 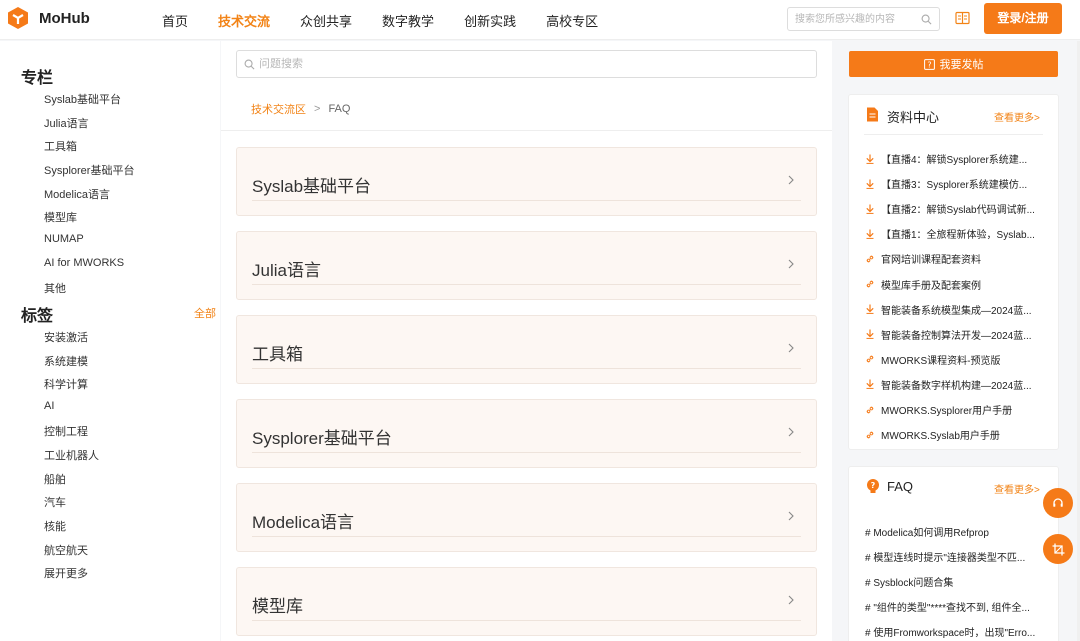 I want to click on resource-item: MWORKS.Syslab用户手册, so click(x=955, y=434).